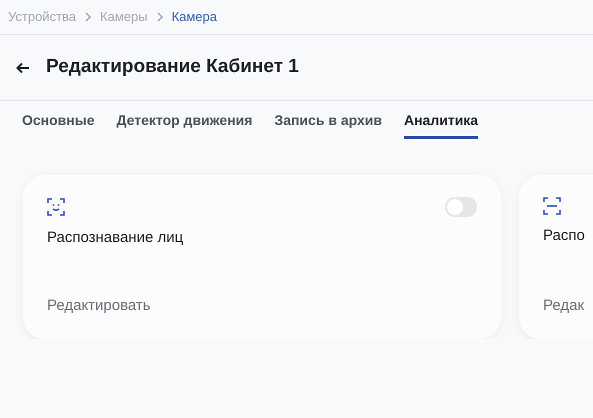 The image size is (593, 418). Describe the element at coordinates (99, 305) in the screenshot. I see `edit-link: Редактировать` at that location.